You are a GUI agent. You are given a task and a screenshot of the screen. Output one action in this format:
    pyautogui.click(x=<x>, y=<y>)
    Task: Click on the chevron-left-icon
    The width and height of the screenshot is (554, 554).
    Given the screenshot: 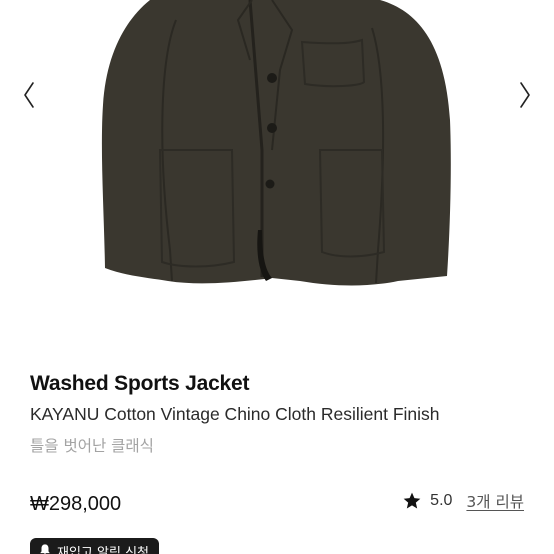 What is the action you would take?
    pyautogui.click(x=30, y=95)
    